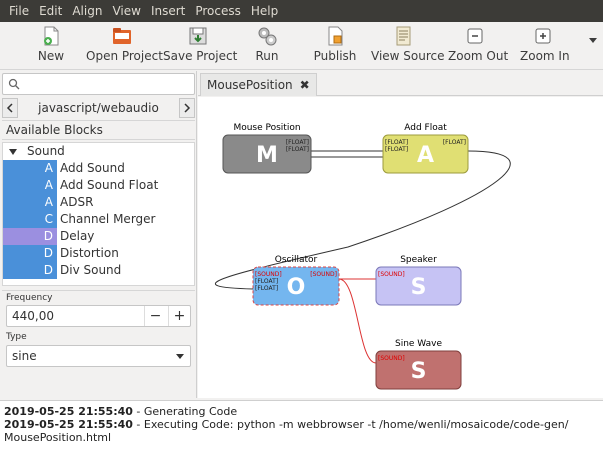 The height and width of the screenshot is (455, 603). What do you see at coordinates (126, 11) in the screenshot?
I see `menu-view: View` at bounding box center [126, 11].